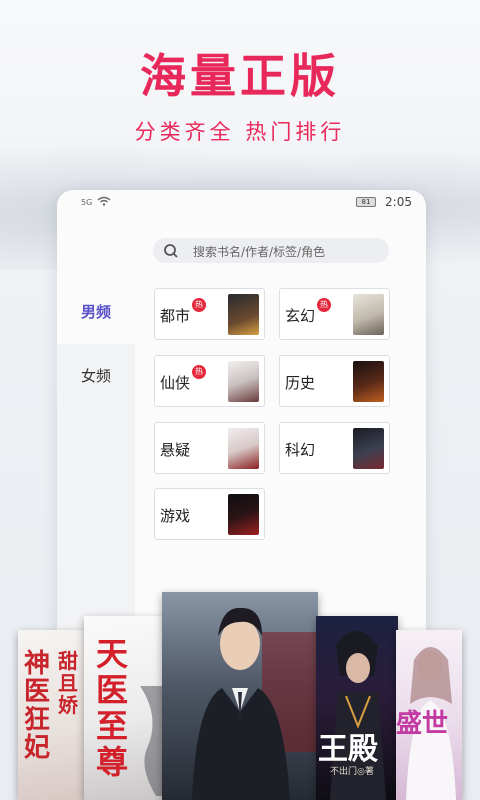 The image size is (480, 800). I want to click on category-label: 游戏, so click(175, 516).